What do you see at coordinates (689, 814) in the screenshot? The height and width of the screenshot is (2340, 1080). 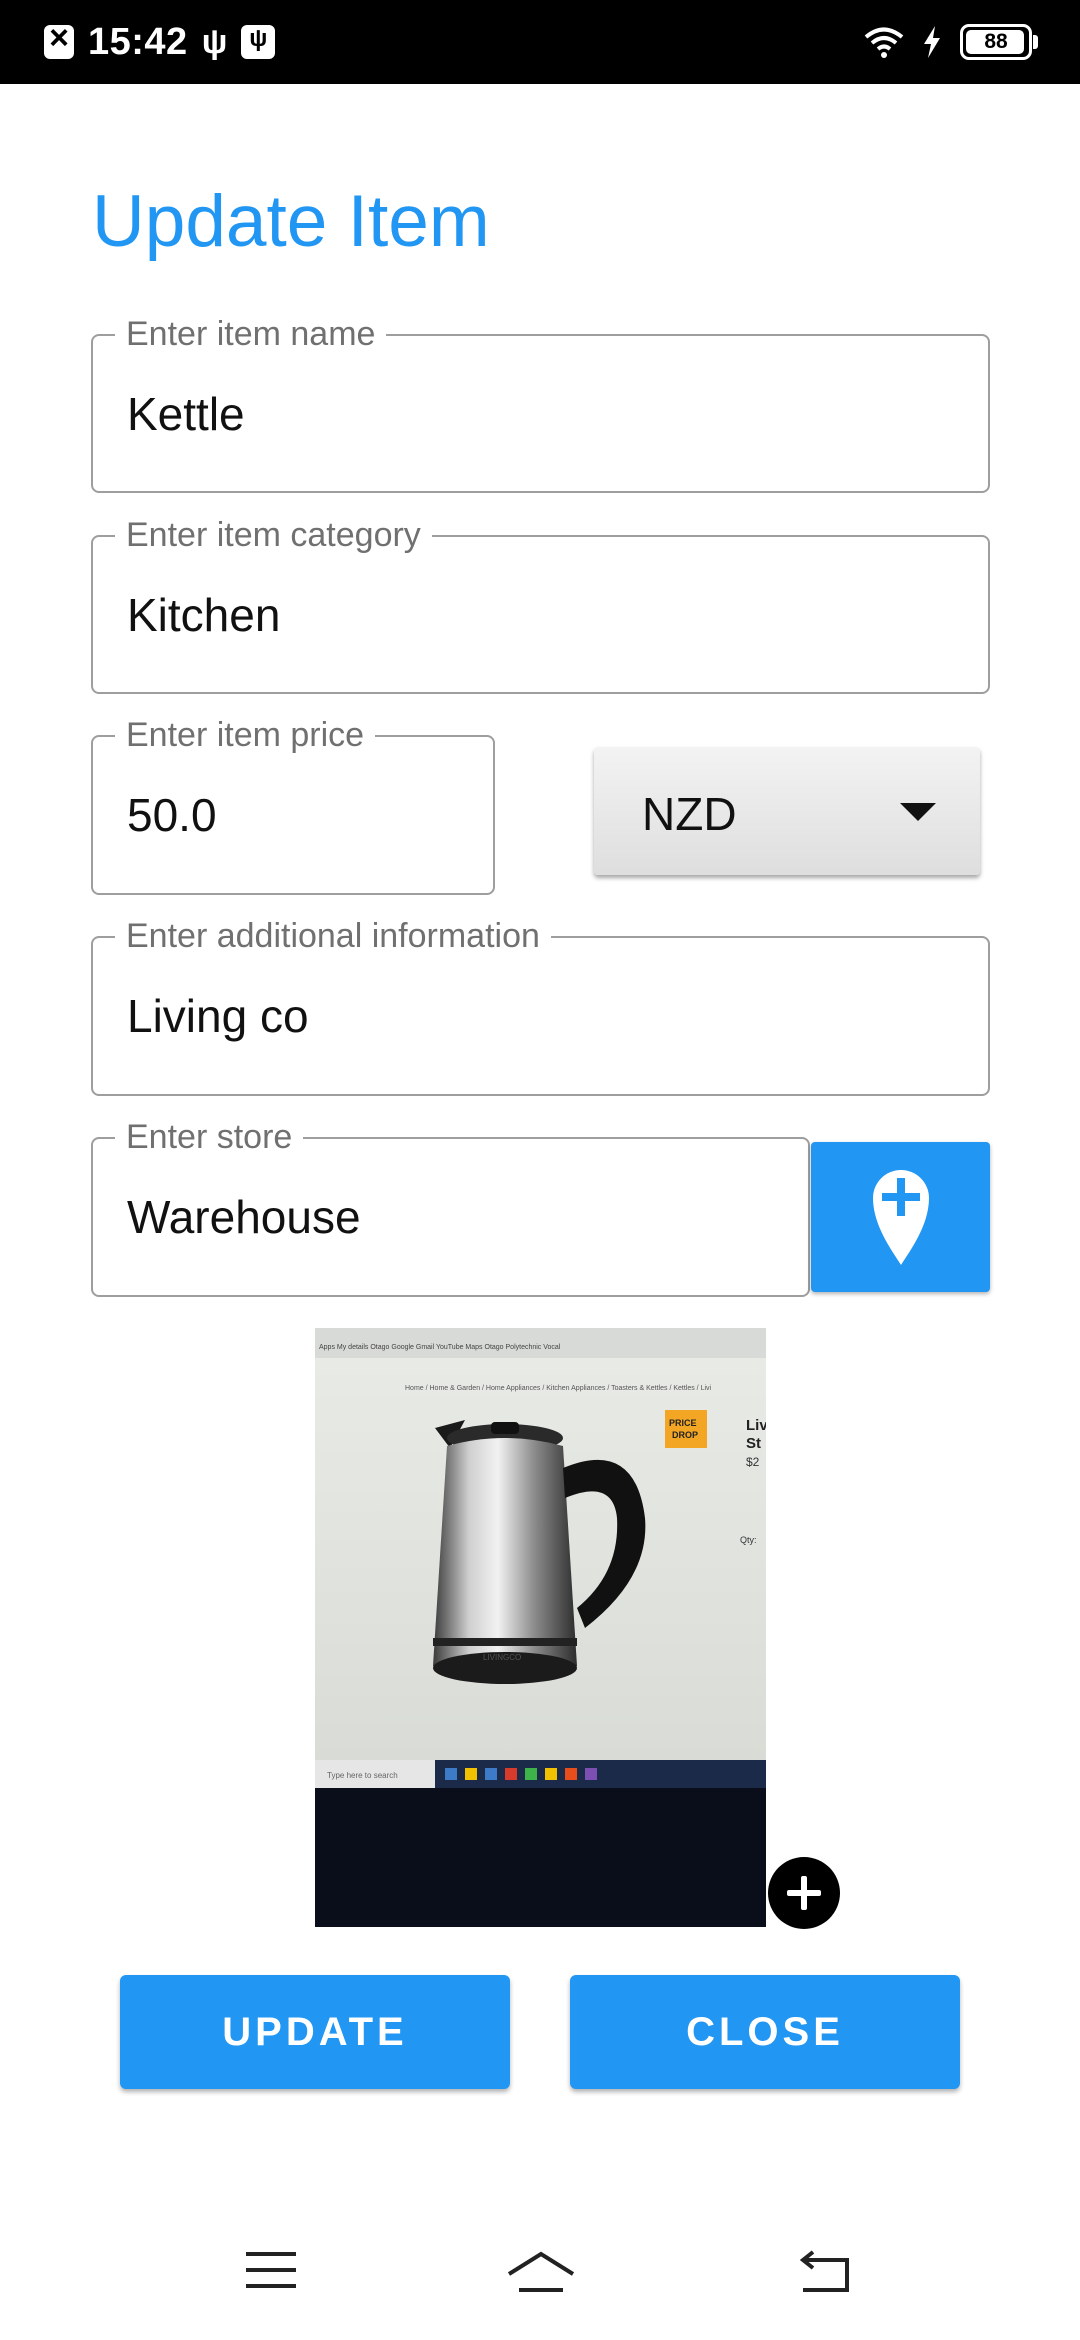 I see `currency-selected: NZD` at bounding box center [689, 814].